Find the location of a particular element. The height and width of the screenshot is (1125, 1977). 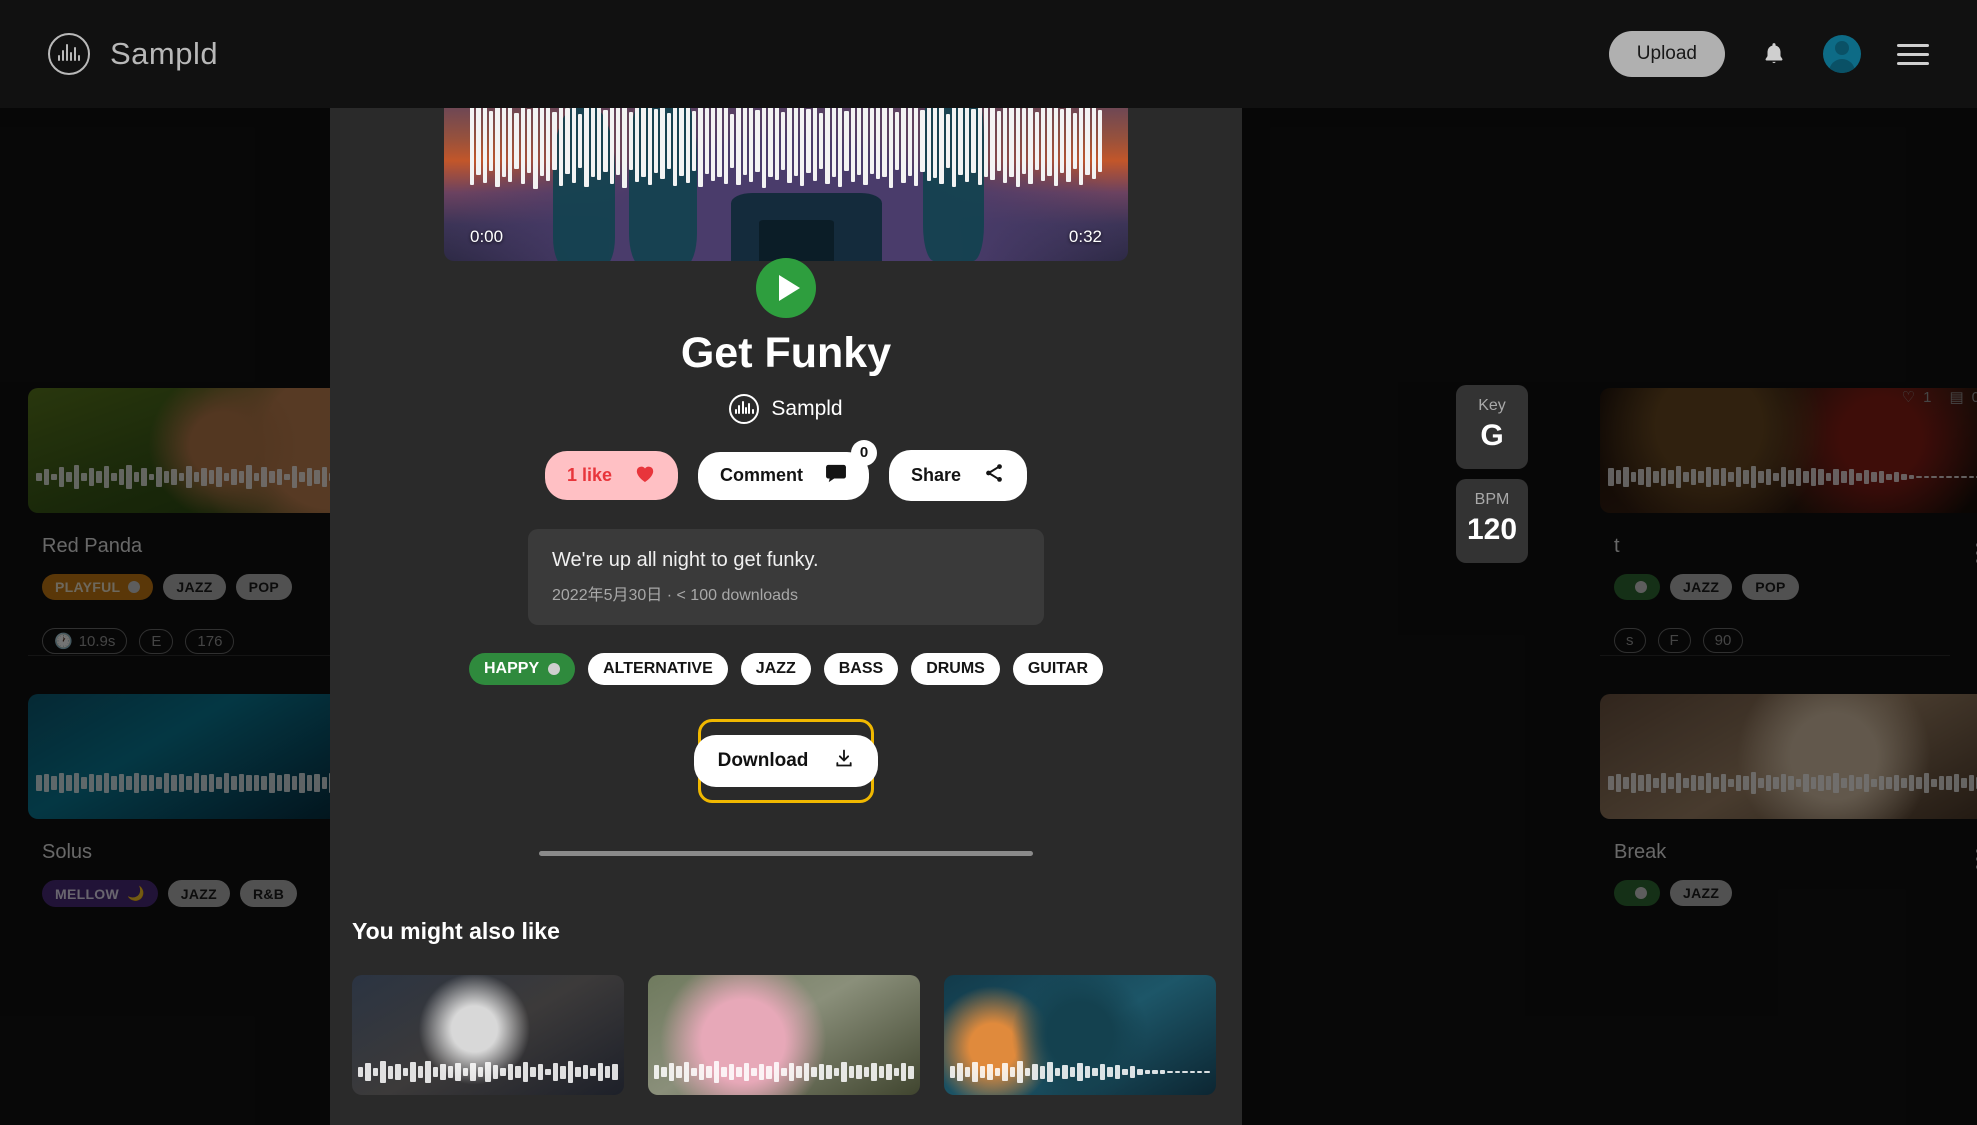

top-navigation-bar: Sampld Upload is located at coordinates (988, 54).